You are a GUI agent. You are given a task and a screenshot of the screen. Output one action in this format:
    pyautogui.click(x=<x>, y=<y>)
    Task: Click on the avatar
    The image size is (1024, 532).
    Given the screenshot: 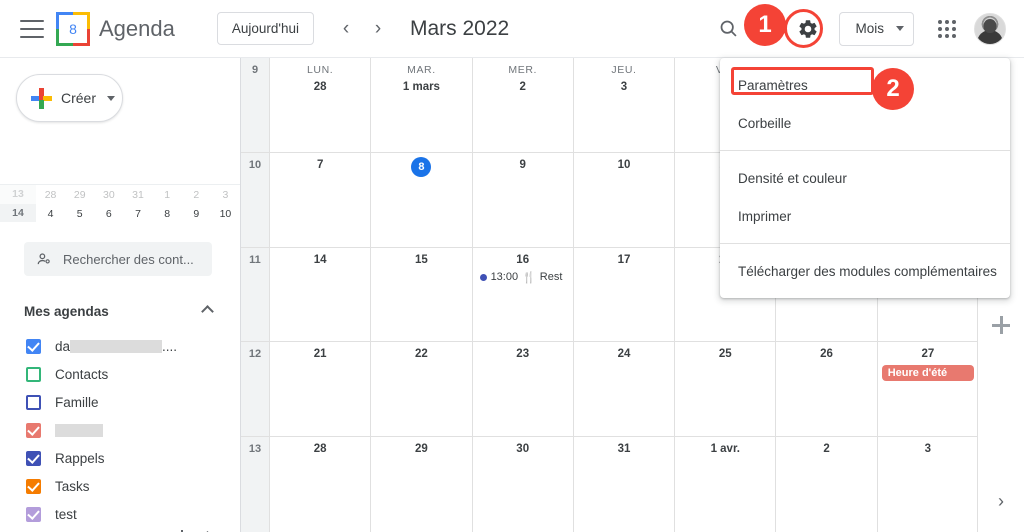 What is the action you would take?
    pyautogui.click(x=990, y=28)
    